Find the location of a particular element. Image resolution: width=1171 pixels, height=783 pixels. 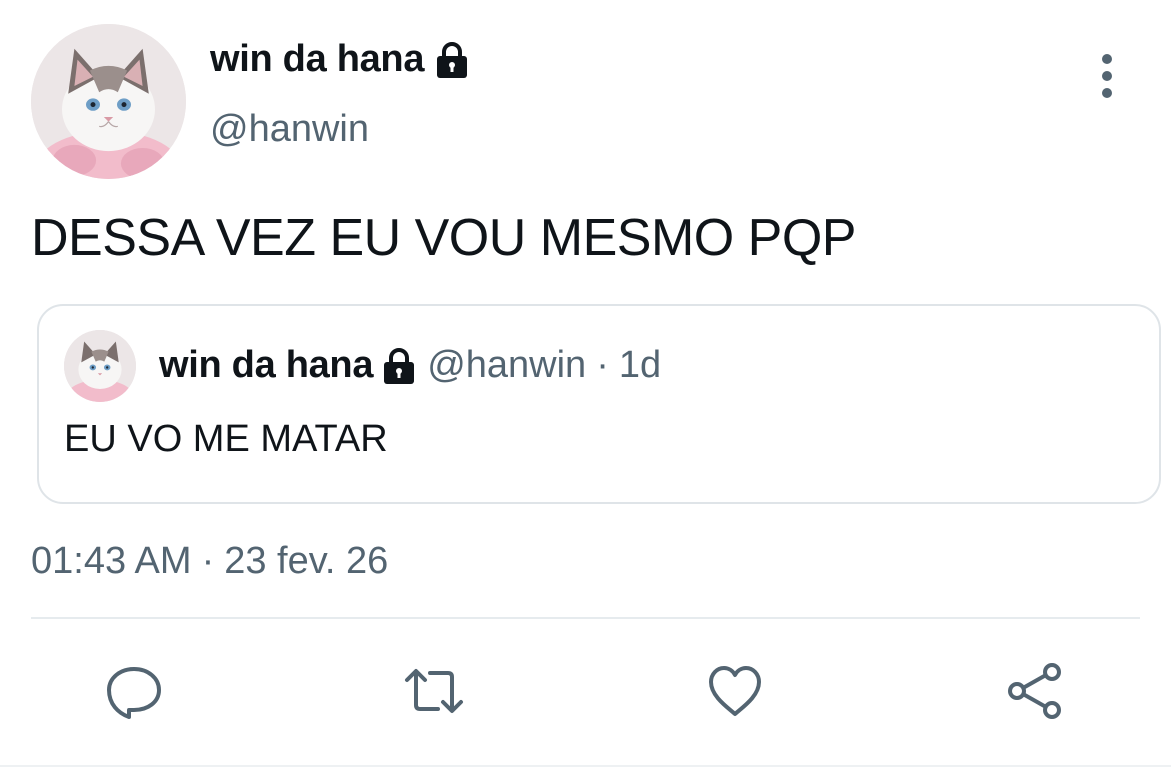

more-vertical-icon is located at coordinates (1107, 76).